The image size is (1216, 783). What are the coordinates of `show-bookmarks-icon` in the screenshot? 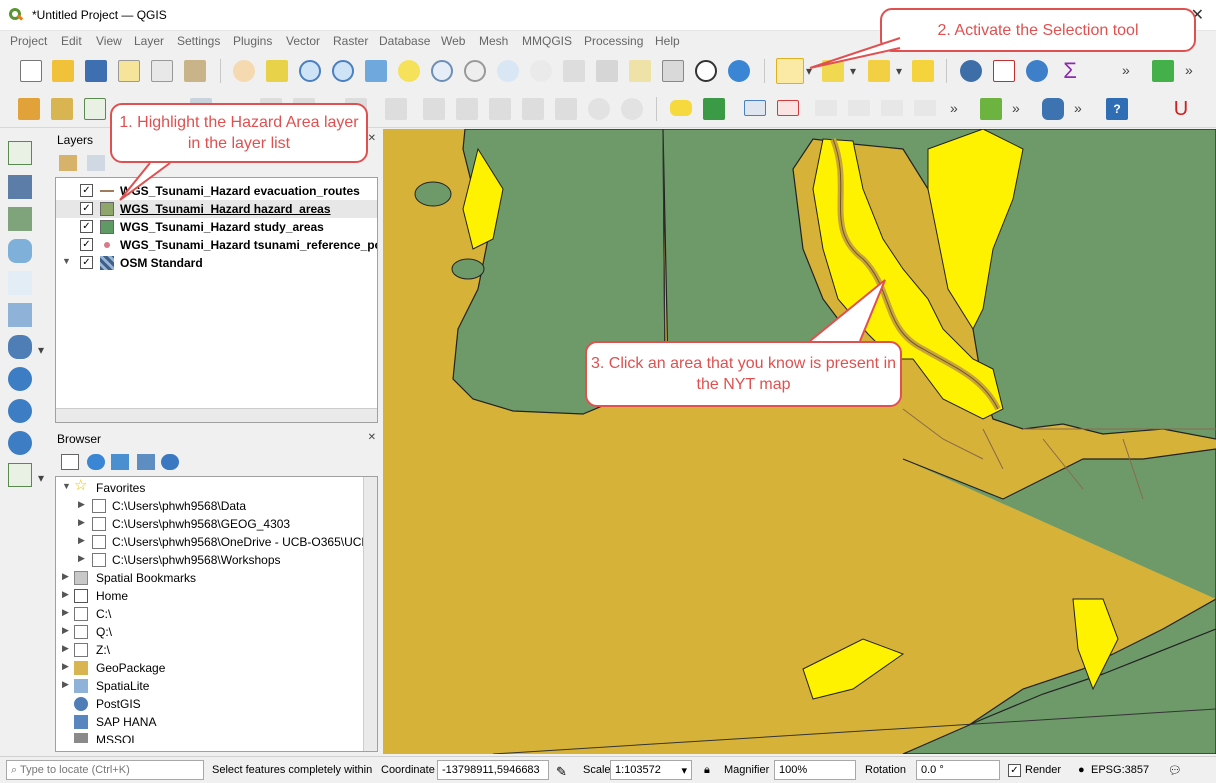 It's located at (673, 71).